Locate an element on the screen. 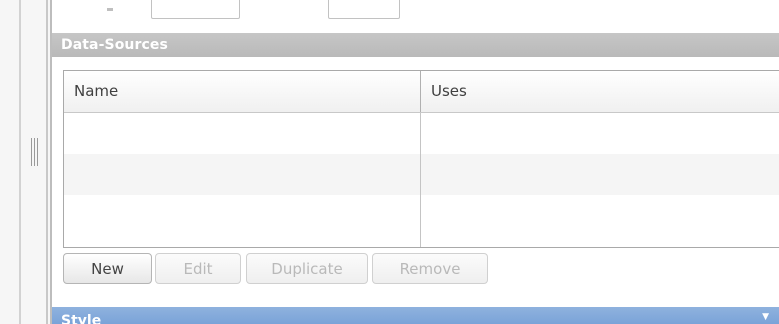 The image size is (779, 324). field-label-fragment is located at coordinates (110, 9).